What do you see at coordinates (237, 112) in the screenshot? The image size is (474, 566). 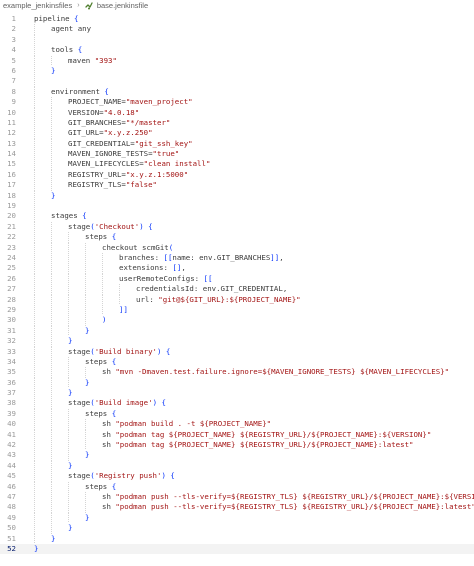 I see `code-line: 10 VERSION="4.0.18"` at bounding box center [237, 112].